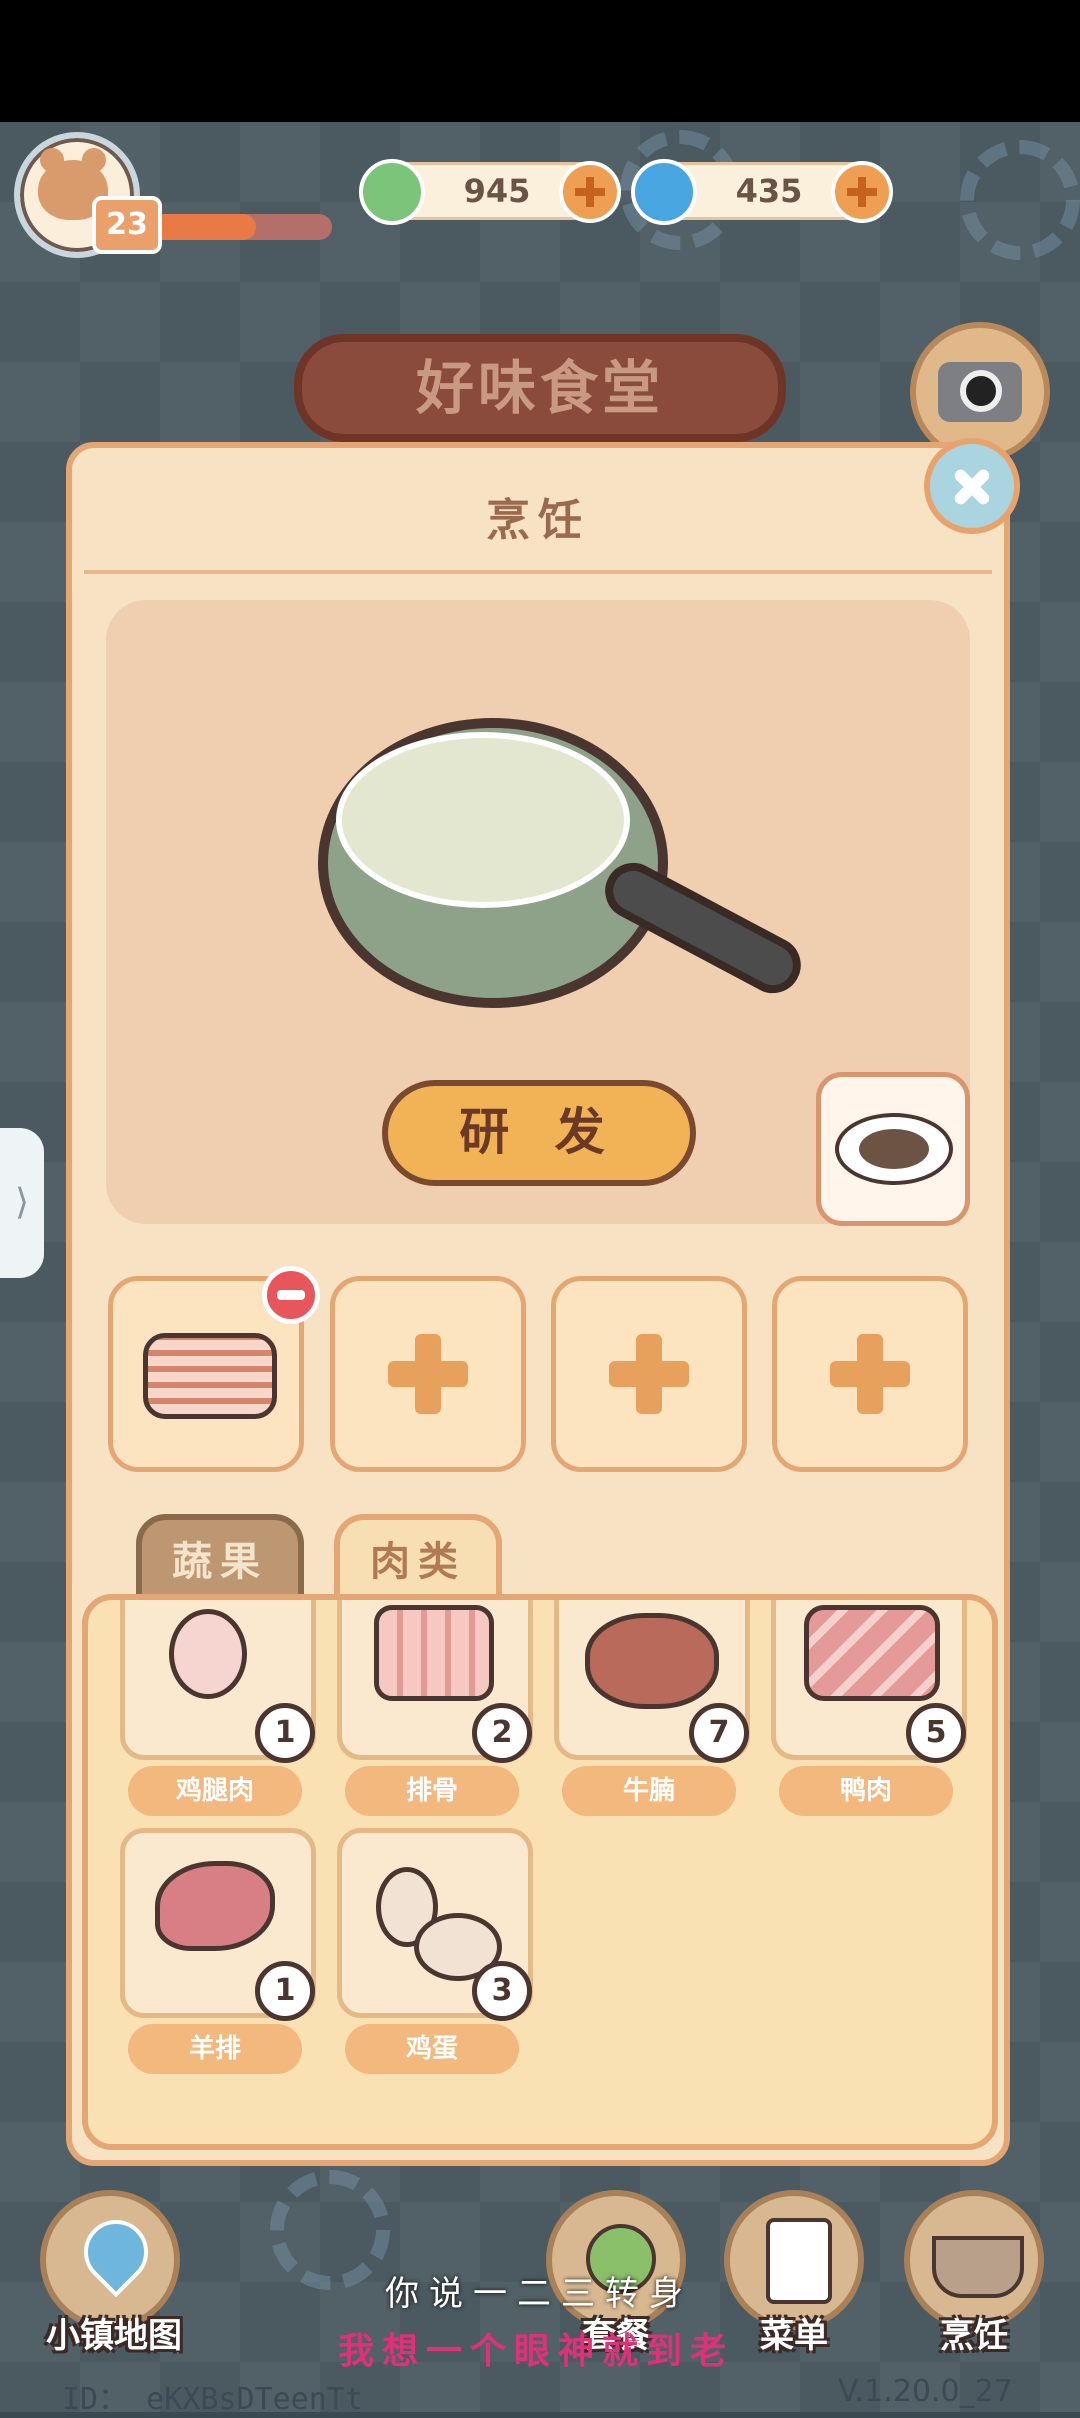 Image resolution: width=1080 pixels, height=2418 pixels. Describe the element at coordinates (116, 2252) in the screenshot. I see `map-pin-icon` at that location.